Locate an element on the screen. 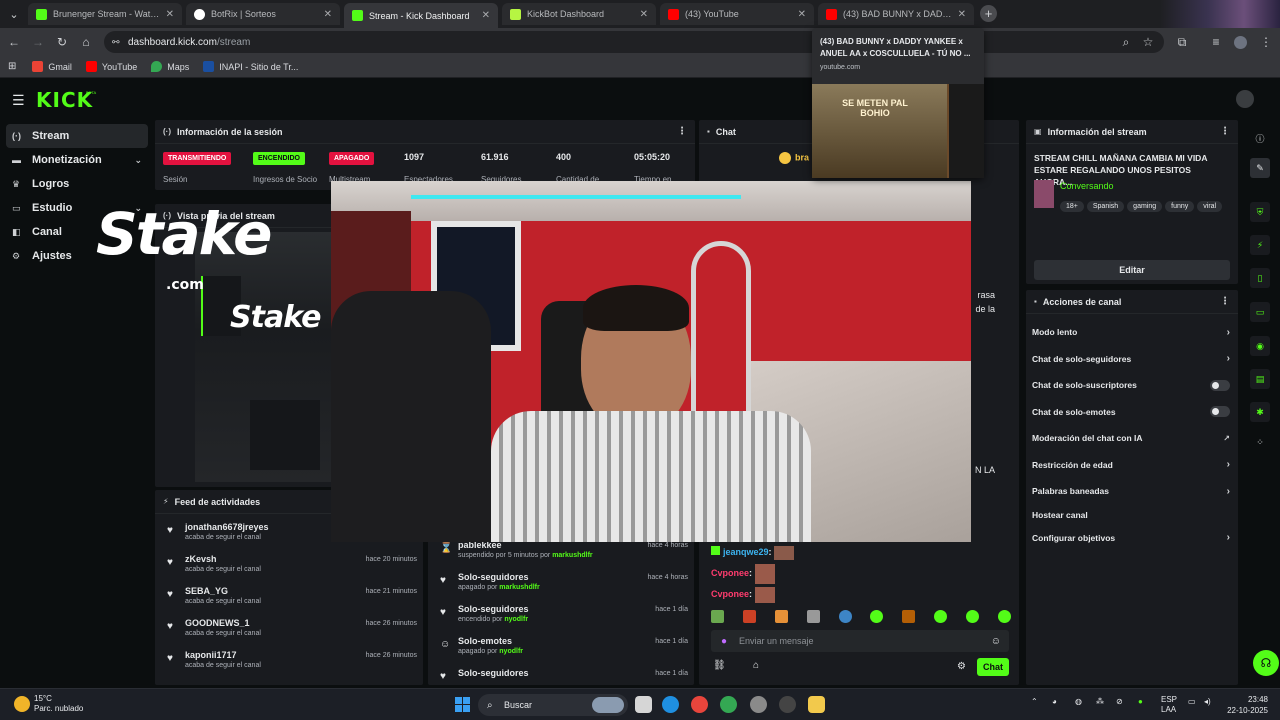 This screenshot has height=720, width=1280. action-ai-moderation: Moderación del chat con IA ↗ is located at coordinates (1132, 438).